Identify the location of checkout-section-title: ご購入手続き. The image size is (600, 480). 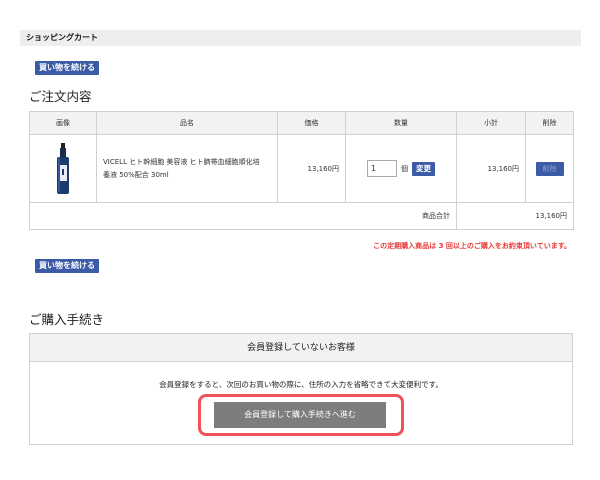
(67, 319).